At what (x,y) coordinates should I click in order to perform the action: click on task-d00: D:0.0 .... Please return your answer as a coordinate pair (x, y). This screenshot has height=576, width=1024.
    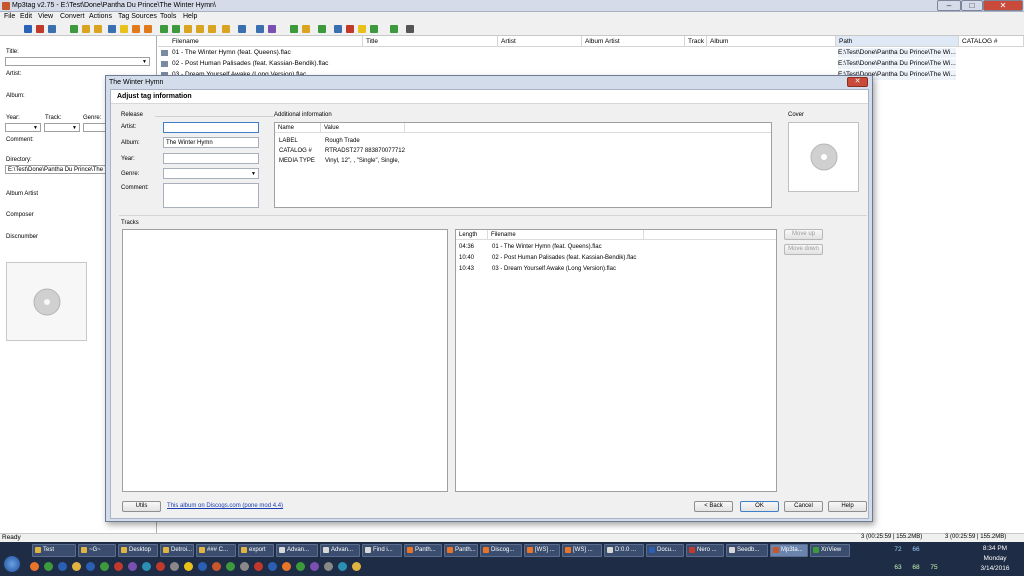
    Looking at the image, I should click on (624, 550).